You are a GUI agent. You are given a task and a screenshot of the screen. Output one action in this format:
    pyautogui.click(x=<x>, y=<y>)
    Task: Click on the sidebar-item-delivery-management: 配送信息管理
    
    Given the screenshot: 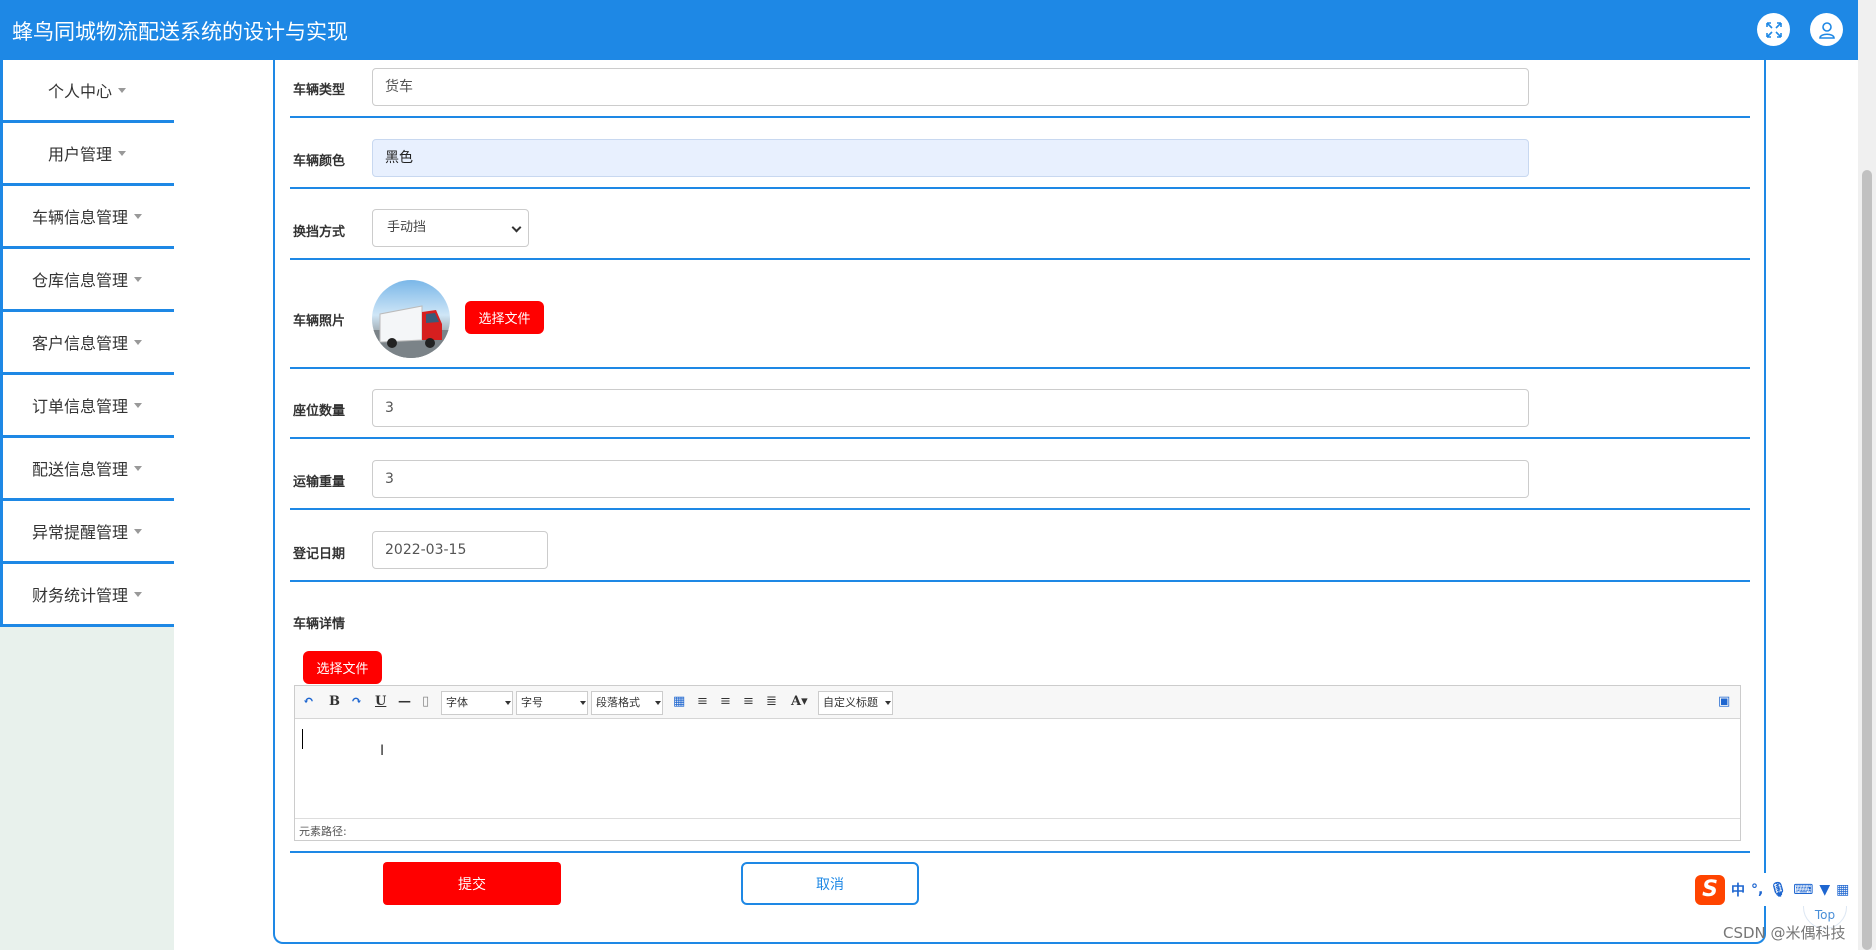 What is the action you would take?
    pyautogui.click(x=87, y=469)
    